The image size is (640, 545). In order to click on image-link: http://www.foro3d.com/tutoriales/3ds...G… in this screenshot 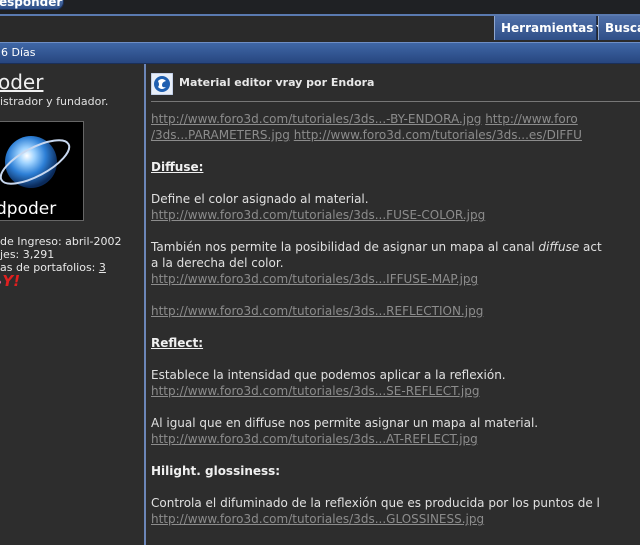, I will do `click(317, 519)`.